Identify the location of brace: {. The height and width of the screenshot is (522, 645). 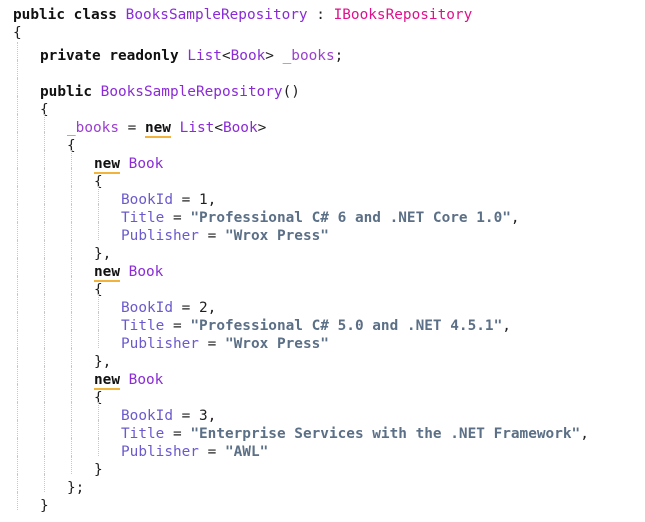
(17, 33).